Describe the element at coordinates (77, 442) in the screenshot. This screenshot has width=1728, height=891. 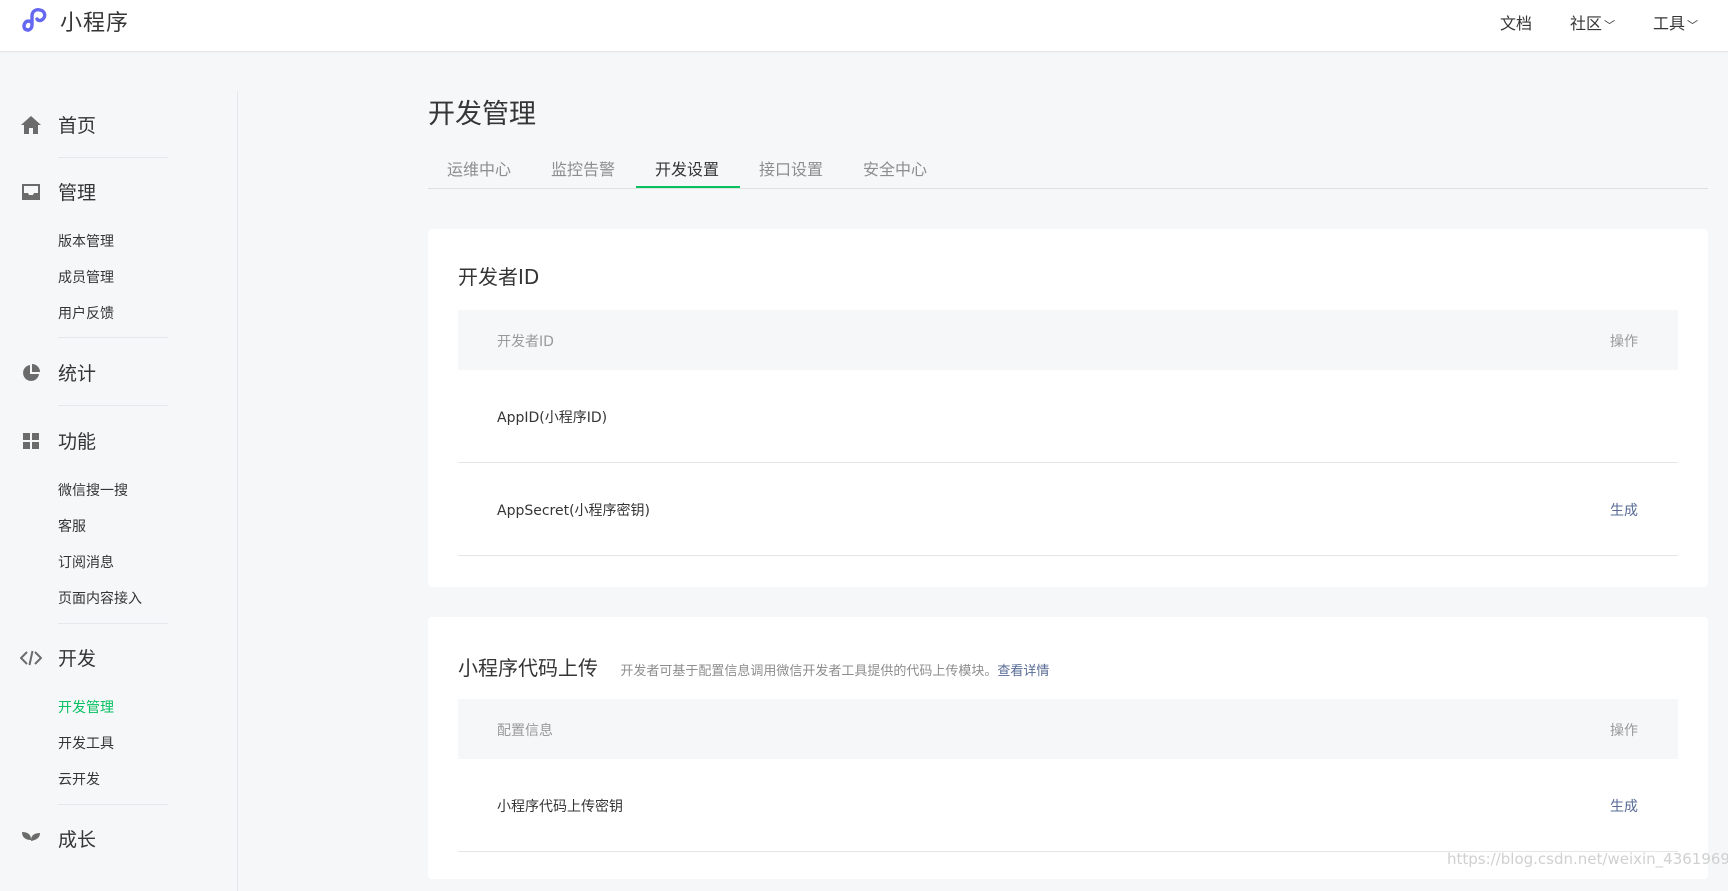
I see `sidebar-item-label: 功能` at that location.